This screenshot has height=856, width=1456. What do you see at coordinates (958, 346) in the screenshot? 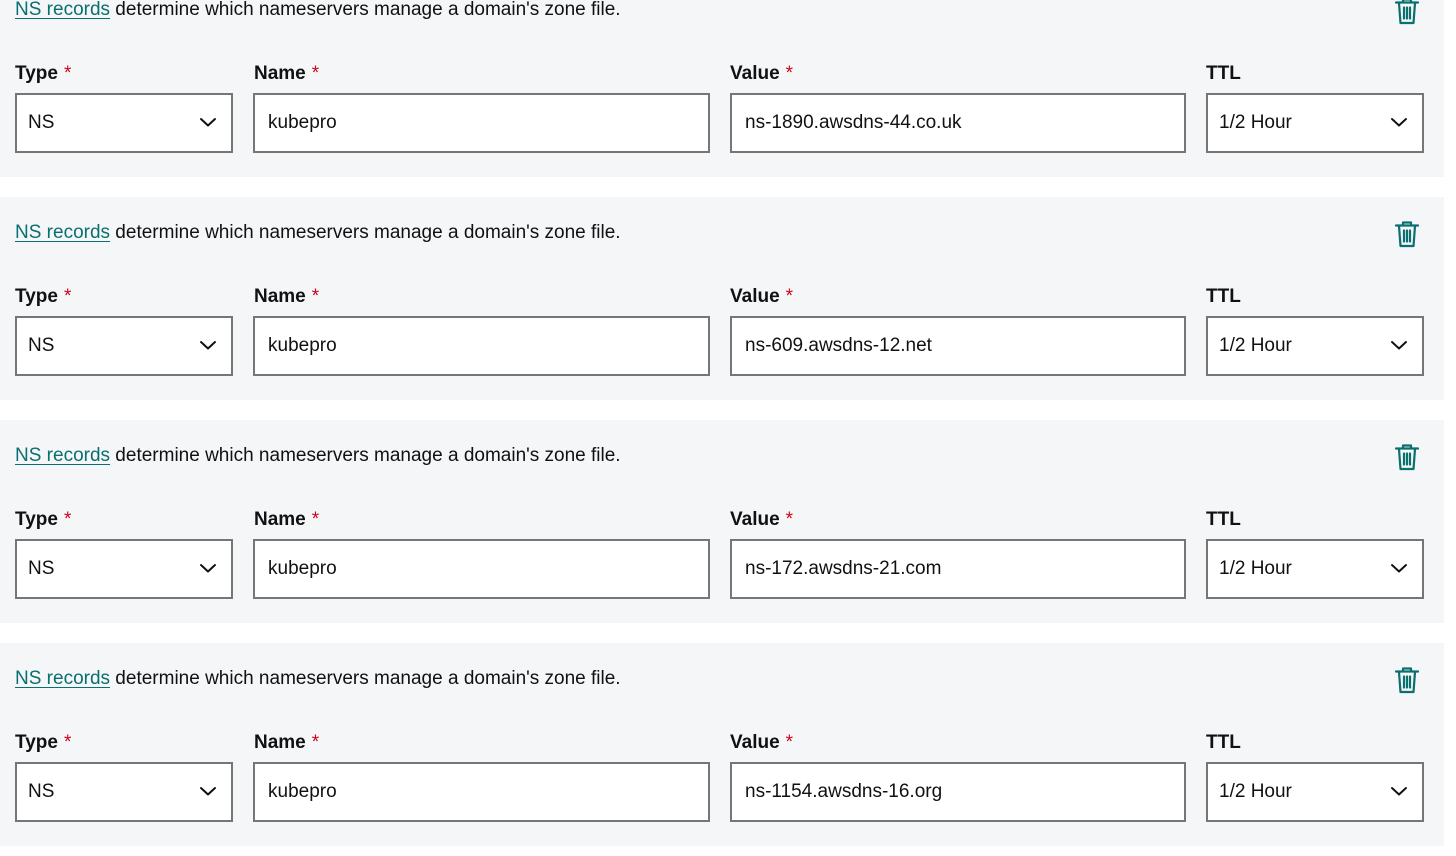
I see `value-input: ns-609.awsdns-12.net` at bounding box center [958, 346].